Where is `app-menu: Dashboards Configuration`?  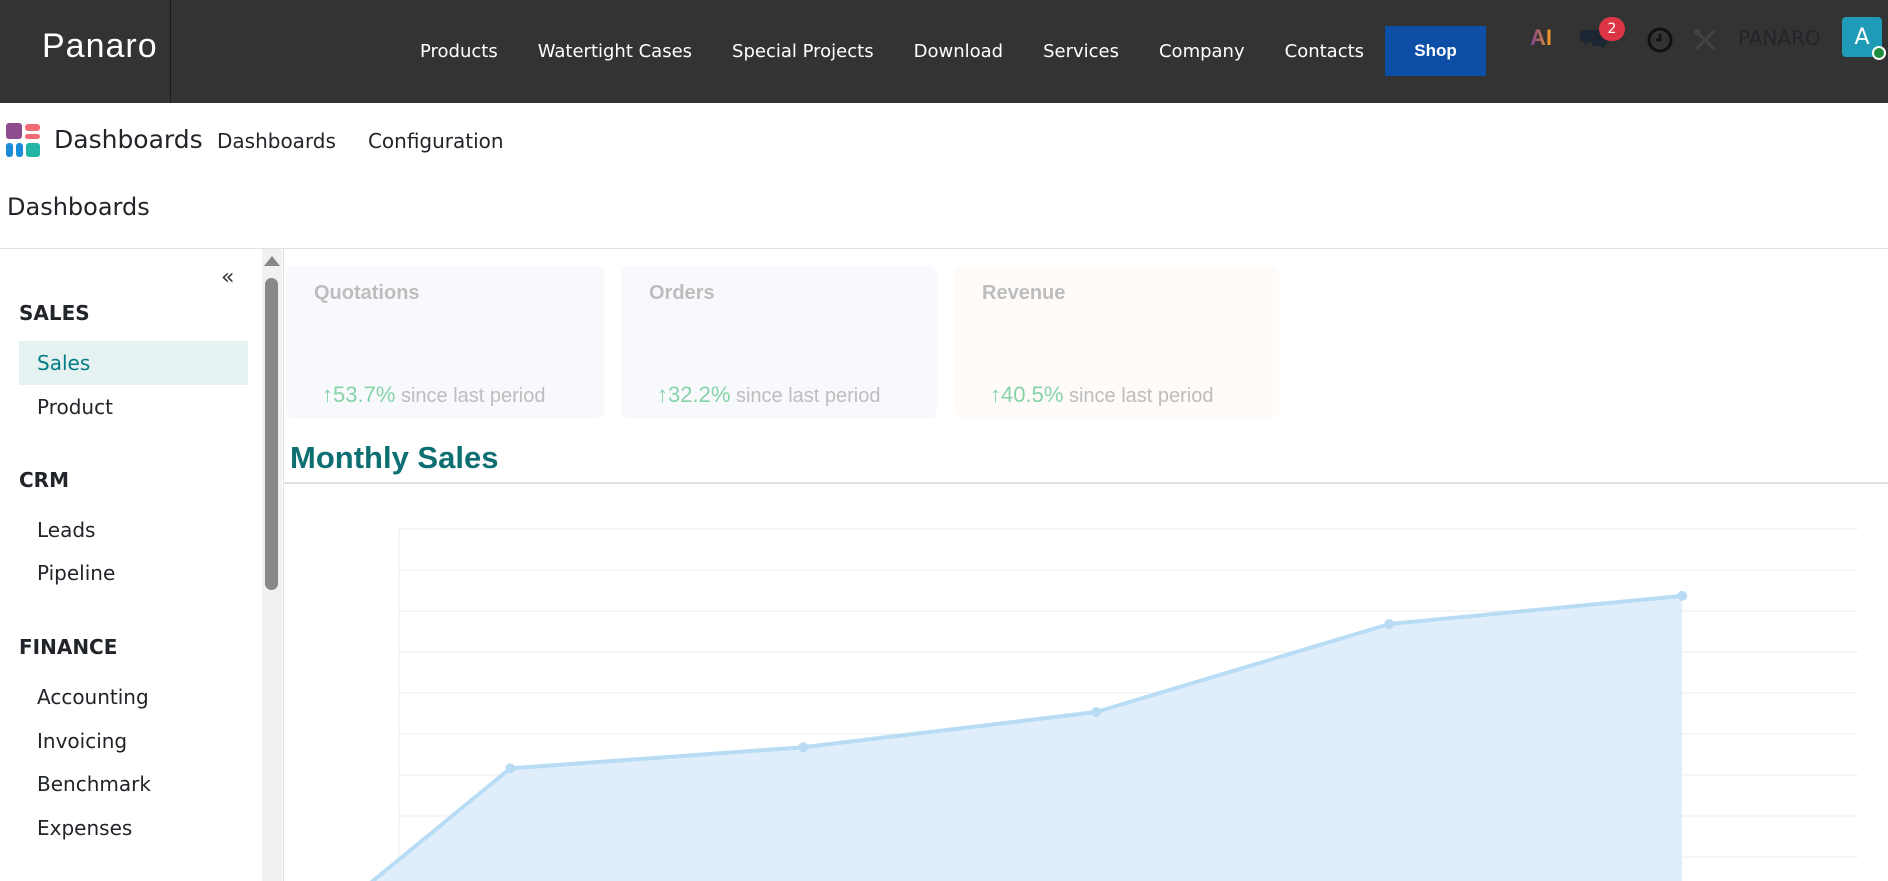
app-menu: Dashboards Configuration is located at coordinates (376, 141).